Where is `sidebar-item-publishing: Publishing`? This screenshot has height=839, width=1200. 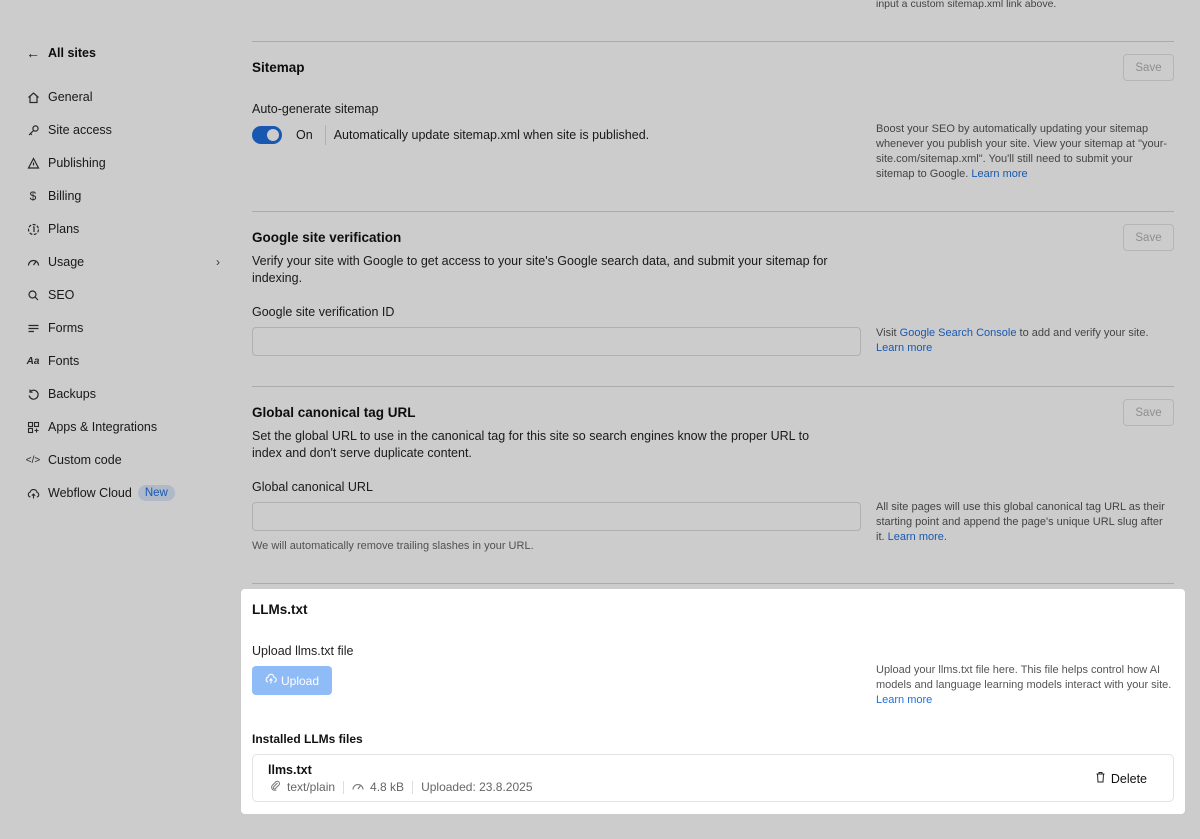
sidebar-item-publishing: Publishing is located at coordinates (124, 163).